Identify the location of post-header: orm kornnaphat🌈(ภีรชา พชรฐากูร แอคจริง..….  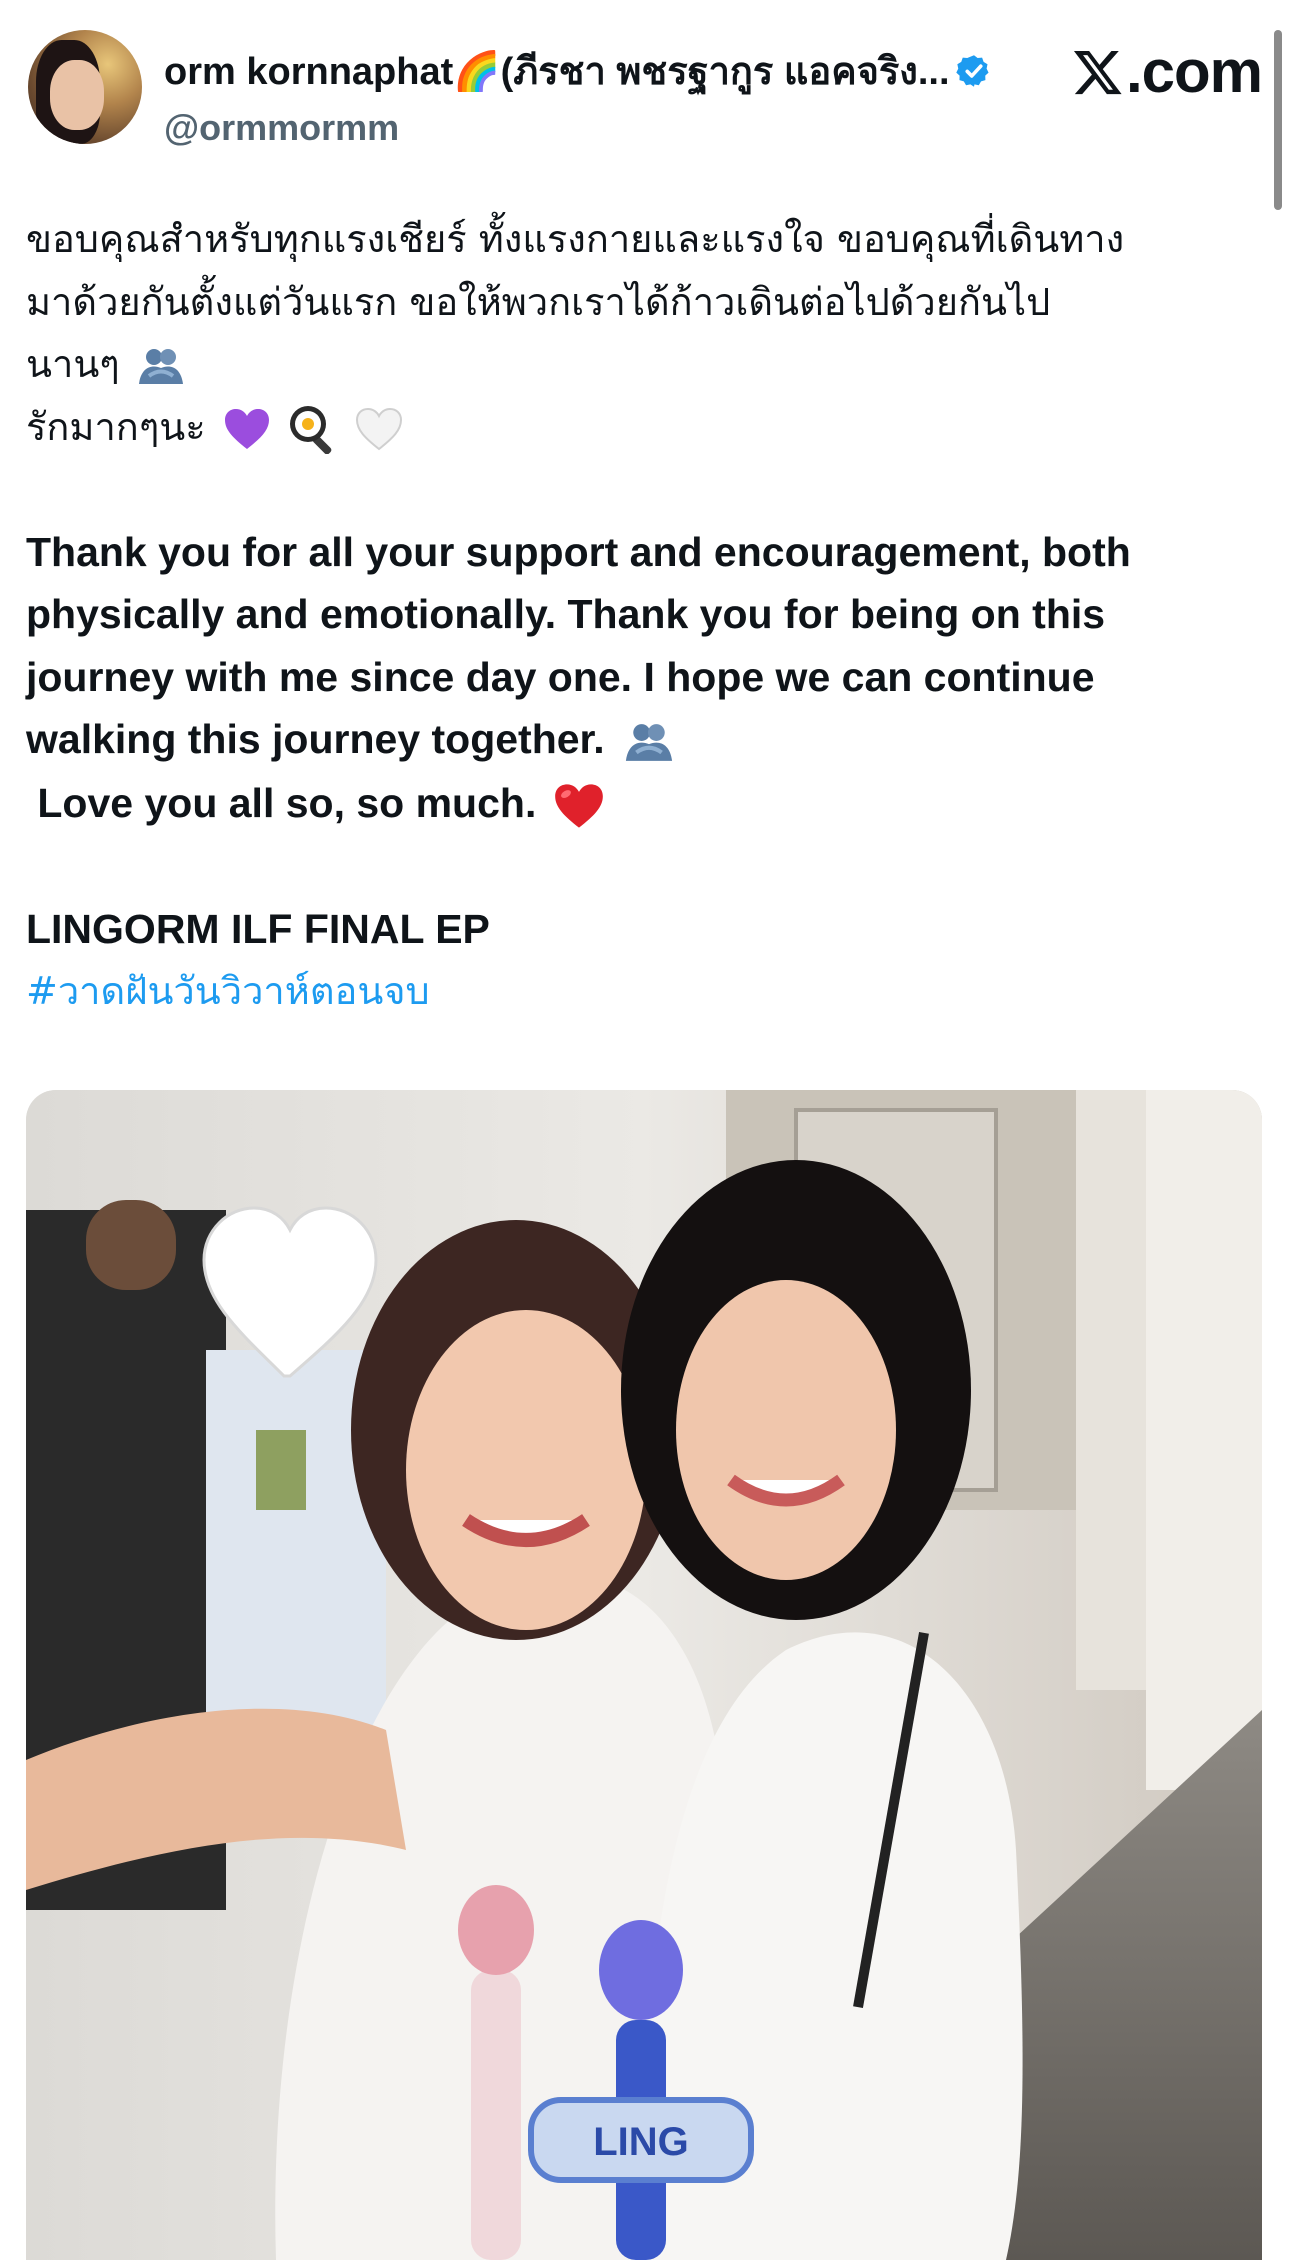
(645, 90).